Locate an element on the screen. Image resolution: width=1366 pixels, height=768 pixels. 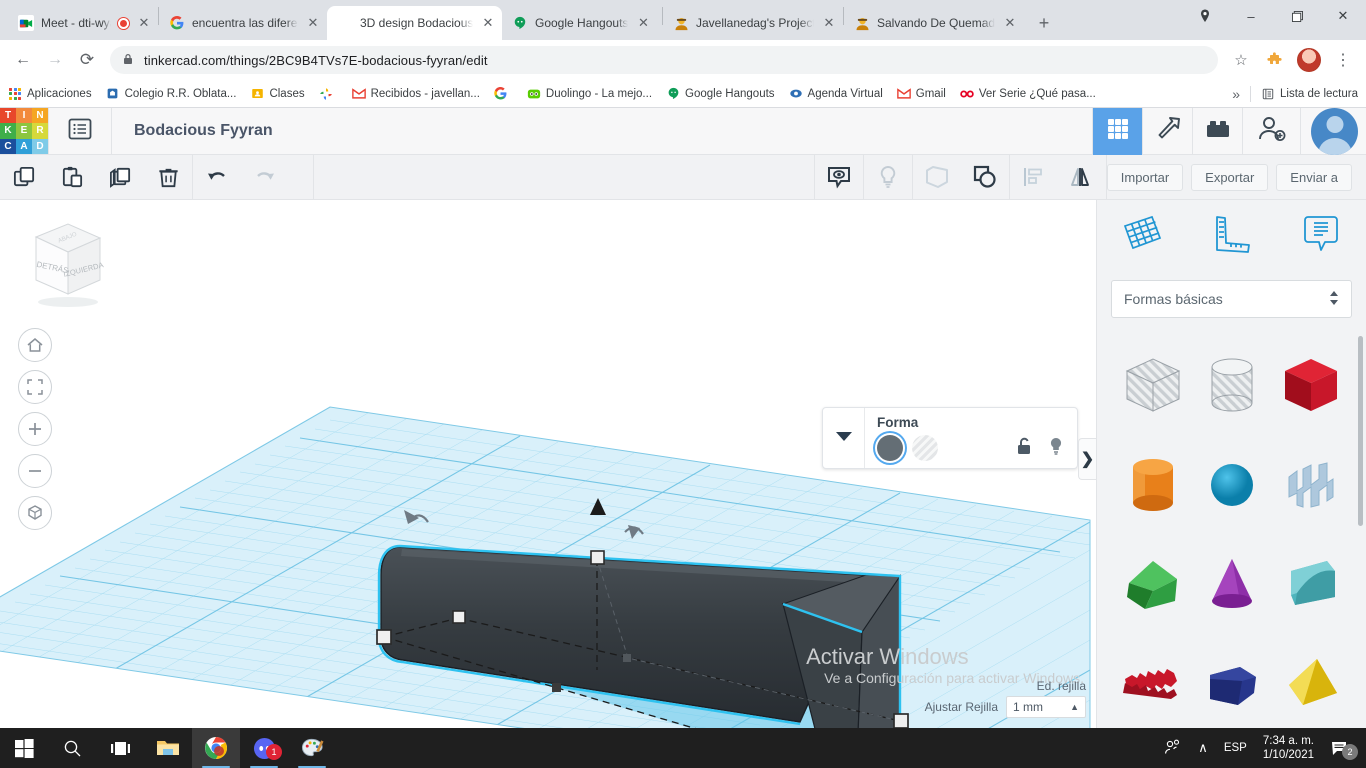
shape-item-cylinder-hole is located at coordinates (1231, 385).